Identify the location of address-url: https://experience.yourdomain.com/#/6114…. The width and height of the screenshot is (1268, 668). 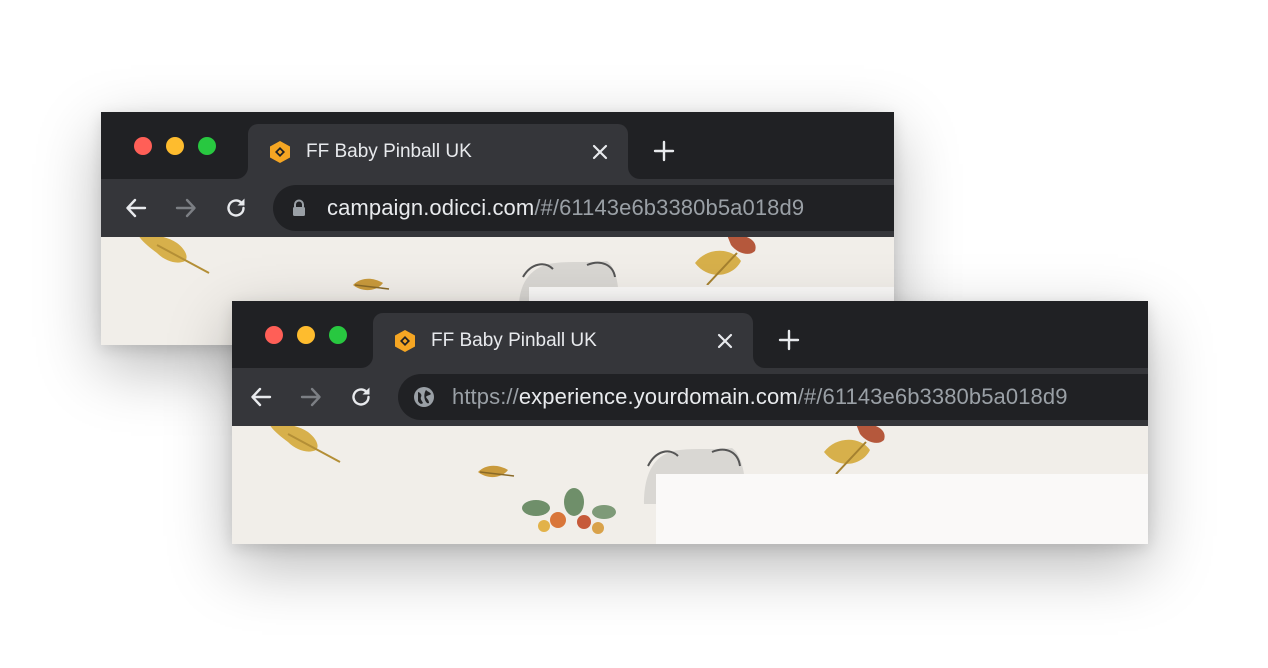
(760, 397).